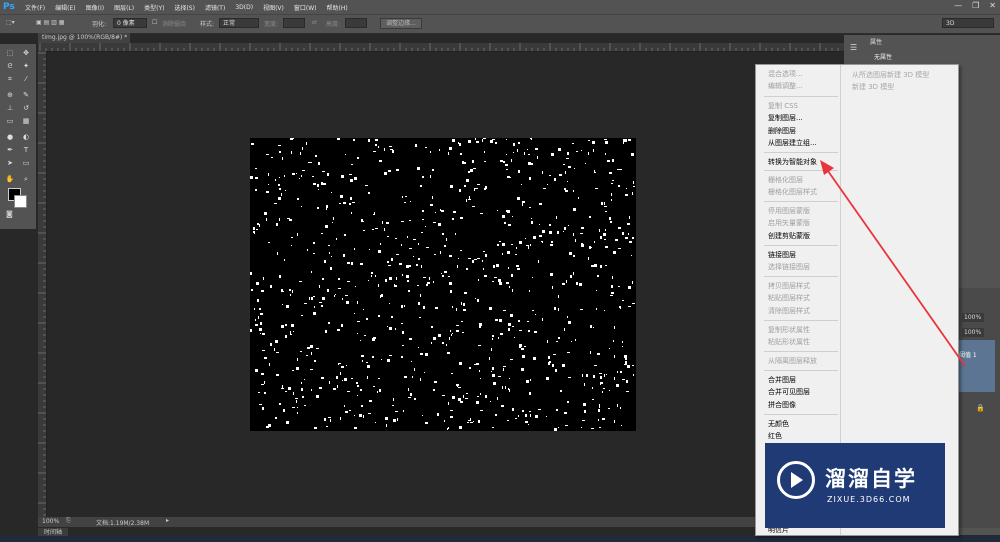 The image size is (1000, 542). Describe the element at coordinates (869, 499) in the screenshot. I see `watermark-url: ZIXUE.3D66.COM` at that location.